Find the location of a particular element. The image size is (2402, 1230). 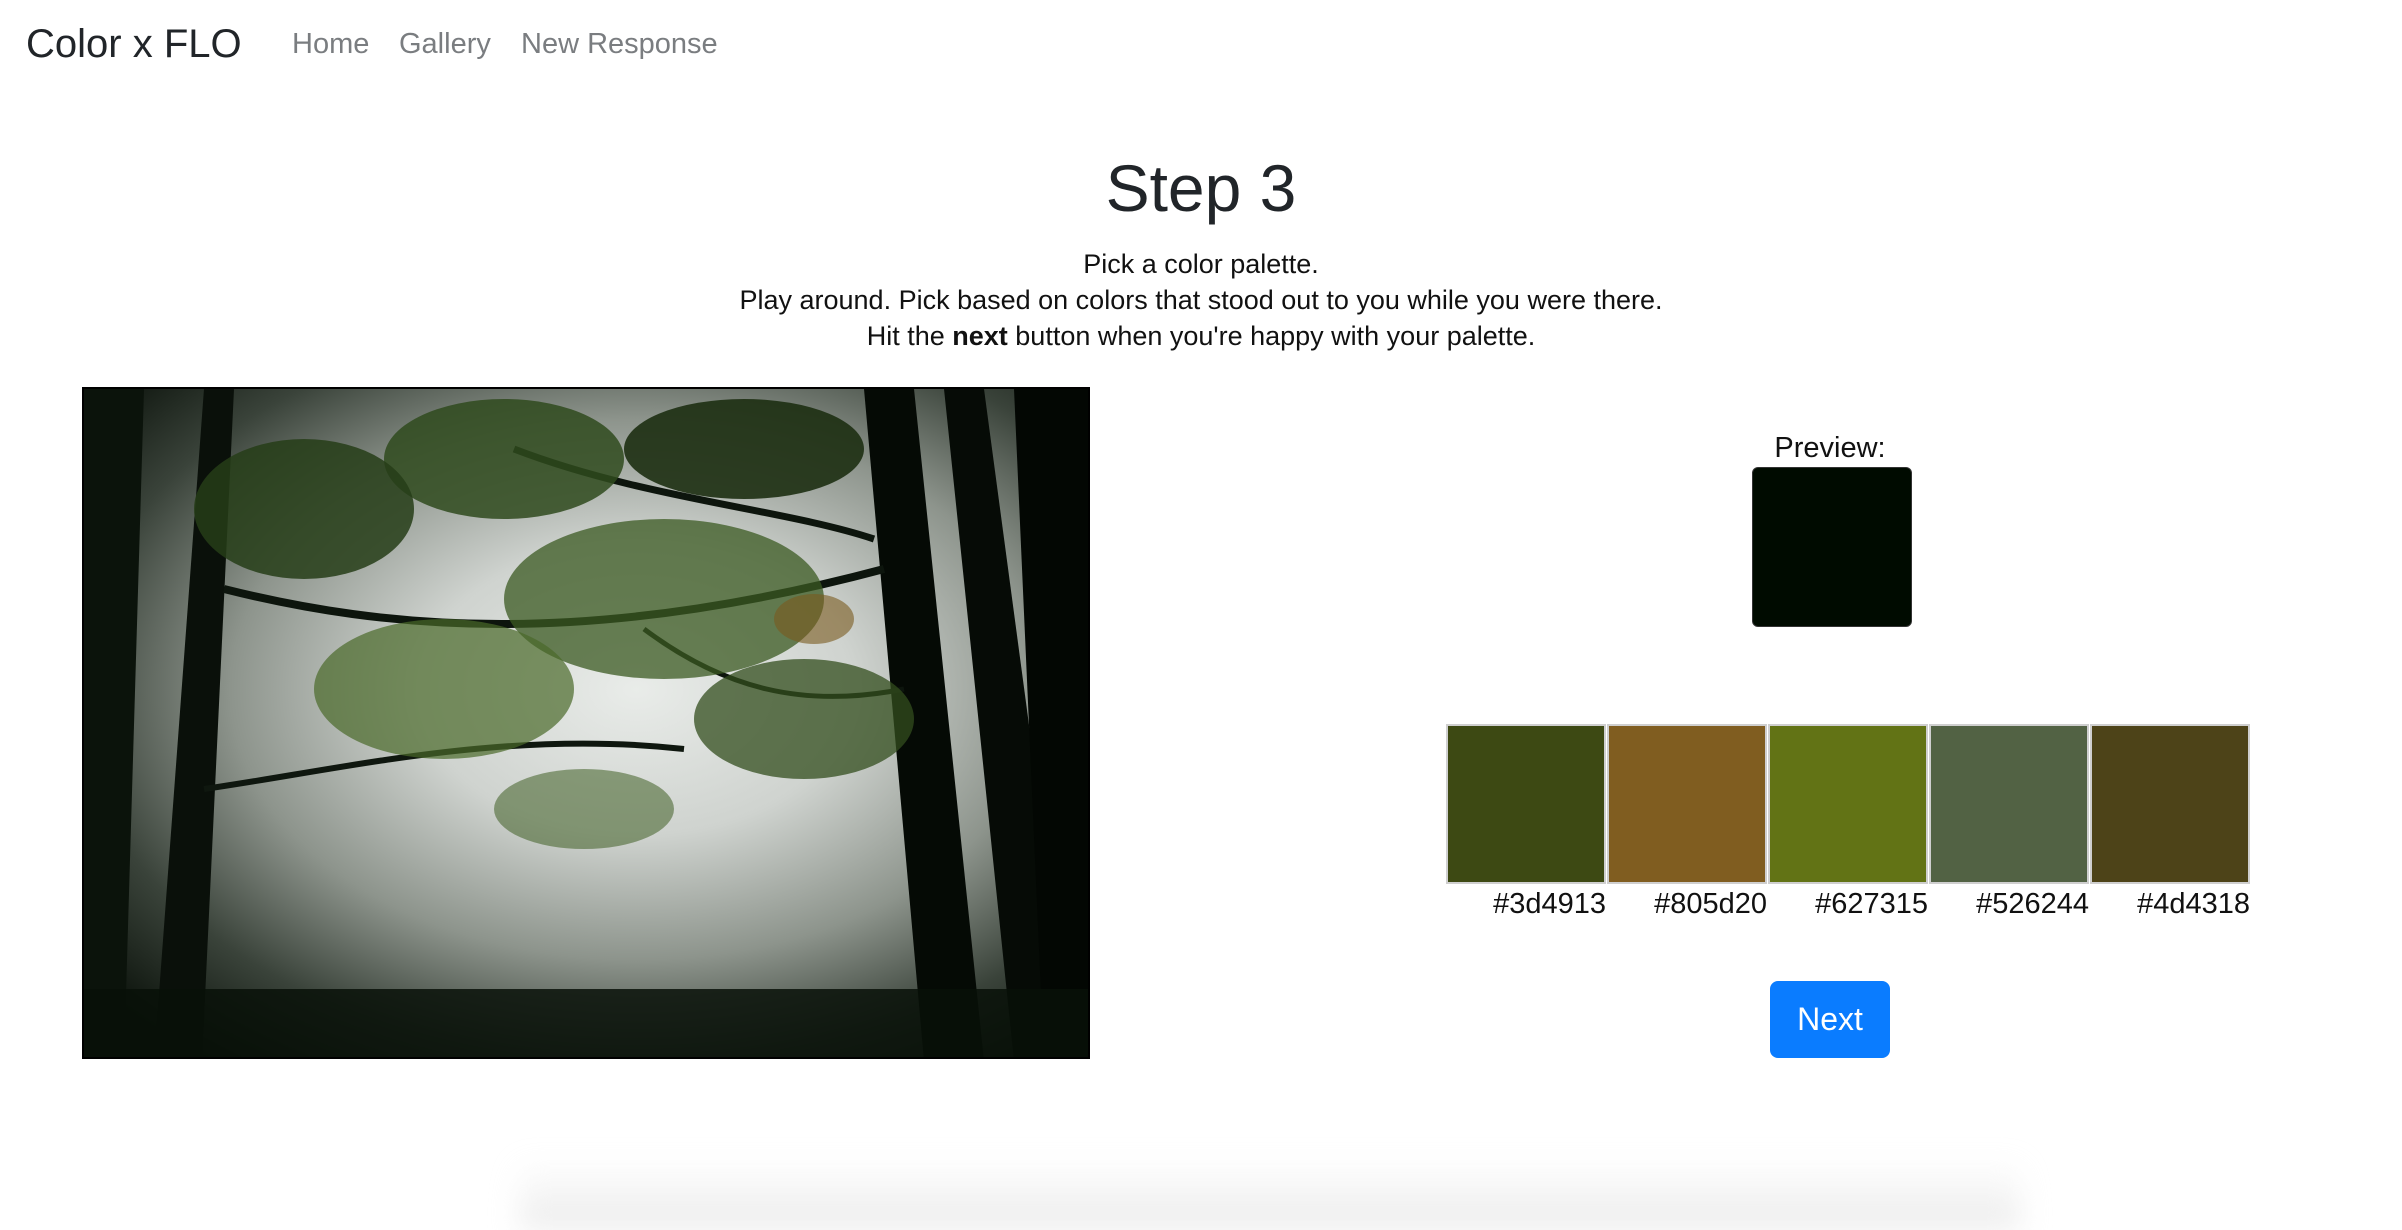

nav-link-new-response: New Response is located at coordinates (619, 44).